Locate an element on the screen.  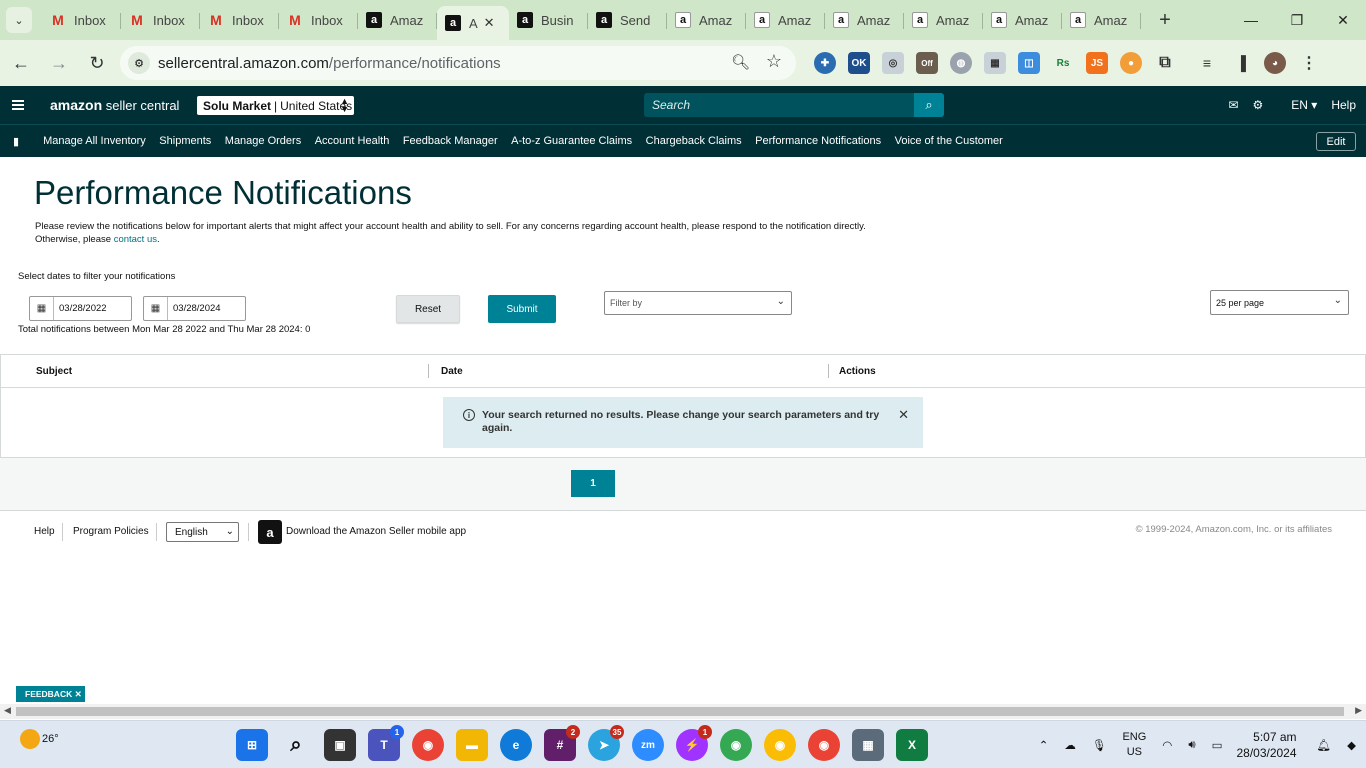
minimize-button: — is located at coordinates (1251, 20).